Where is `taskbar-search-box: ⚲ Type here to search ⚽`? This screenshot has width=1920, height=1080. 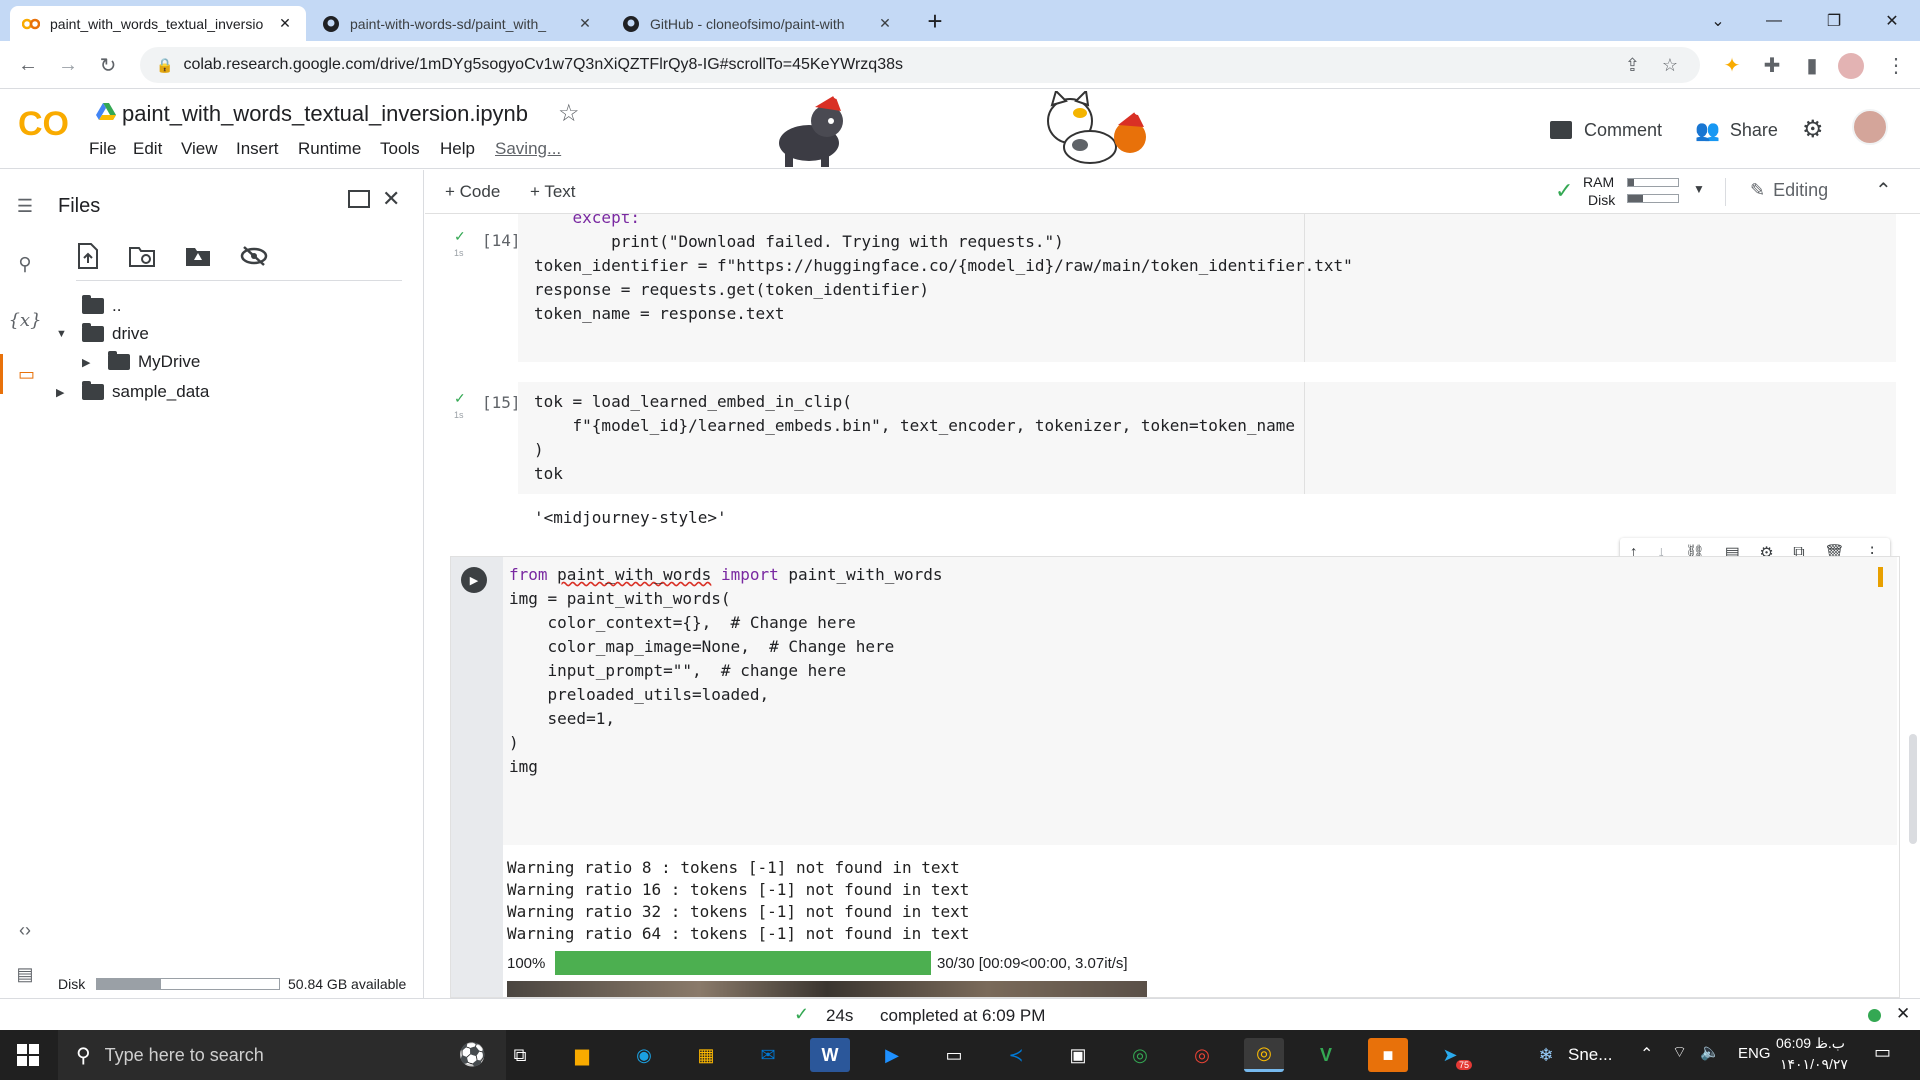 taskbar-search-box: ⚲ Type here to search ⚽ is located at coordinates (282, 1055).